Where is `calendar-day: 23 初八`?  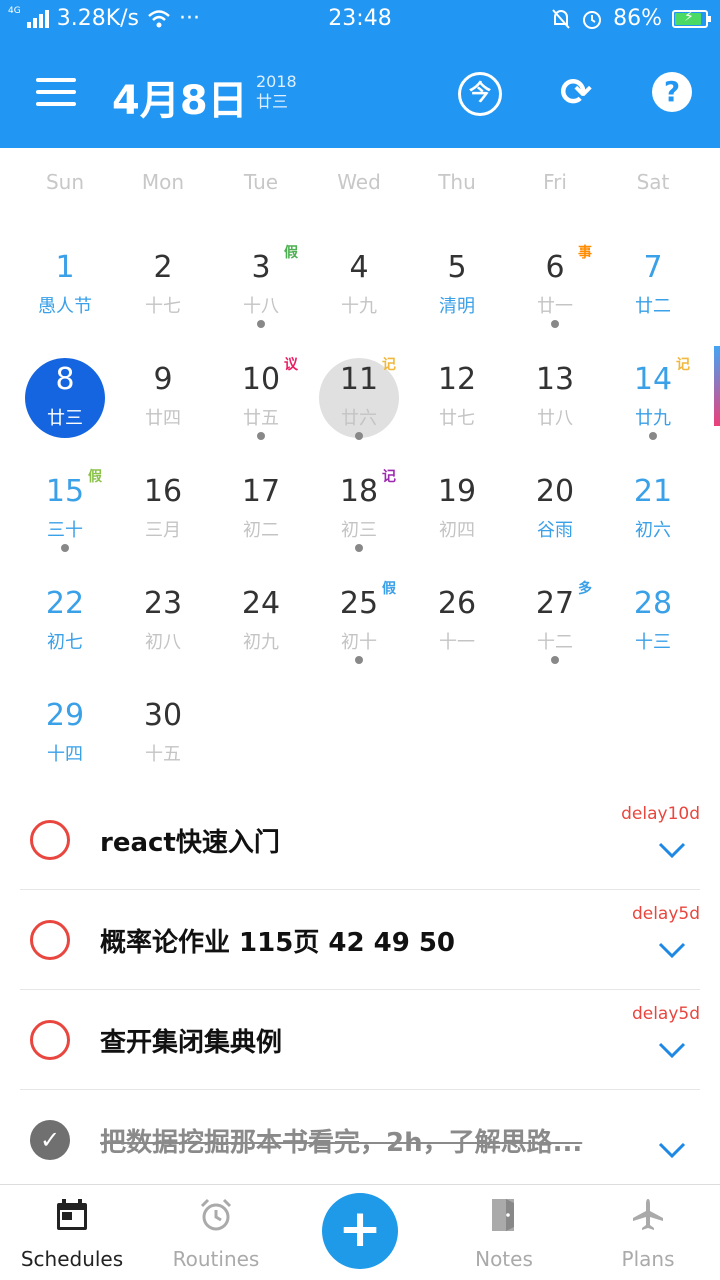 calendar-day: 23 初八 is located at coordinates (163, 624).